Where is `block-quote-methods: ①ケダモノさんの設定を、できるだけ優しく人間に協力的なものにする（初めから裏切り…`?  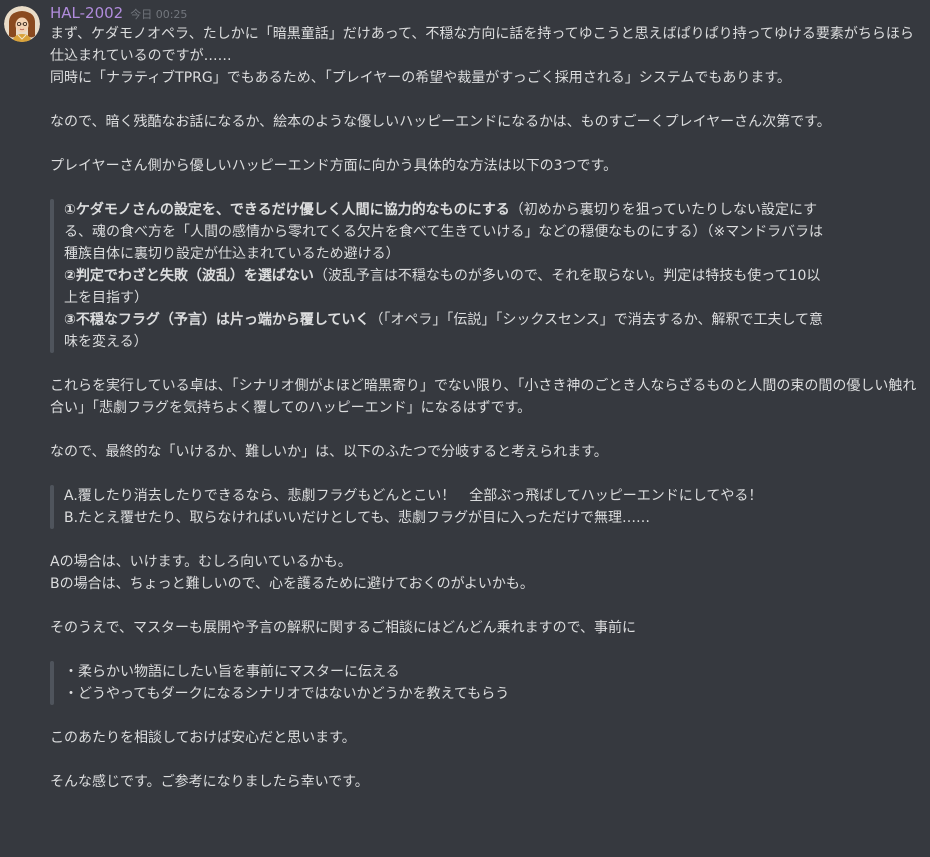 block-quote-methods: ①ケダモノさんの設定を、できるだけ優しく人間に協力的なものにする（初めから裏切り… is located at coordinates (437, 276).